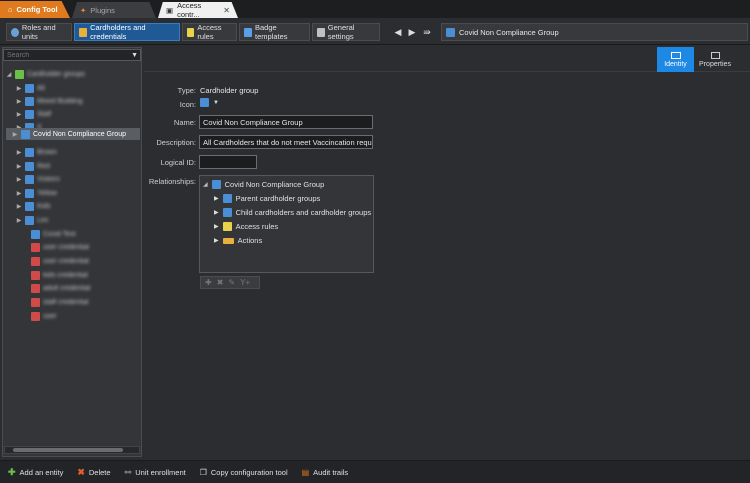 The height and width of the screenshot is (483, 750). I want to click on scrollbar-thumb, so click(68, 450).